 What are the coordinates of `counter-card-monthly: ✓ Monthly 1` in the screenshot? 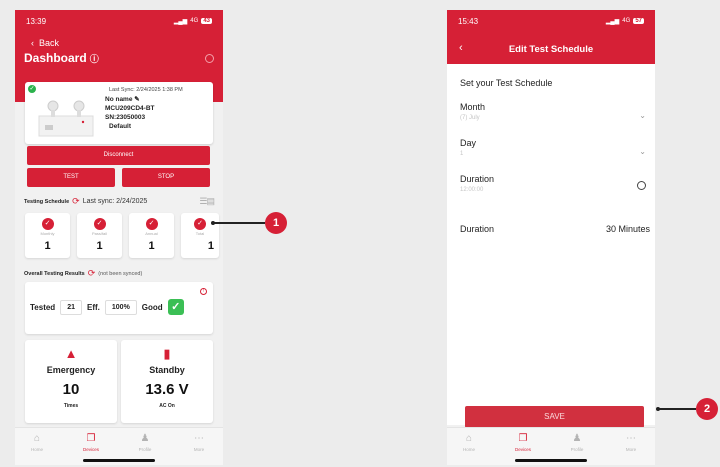 It's located at (47, 235).